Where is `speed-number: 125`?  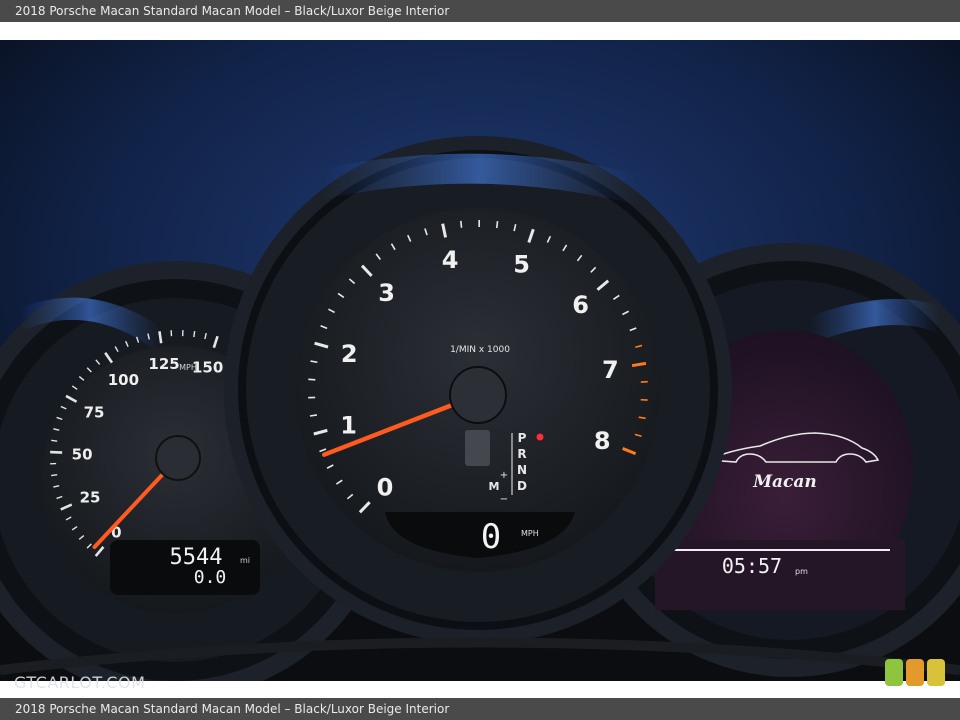
speed-number: 125 is located at coordinates (163, 364).